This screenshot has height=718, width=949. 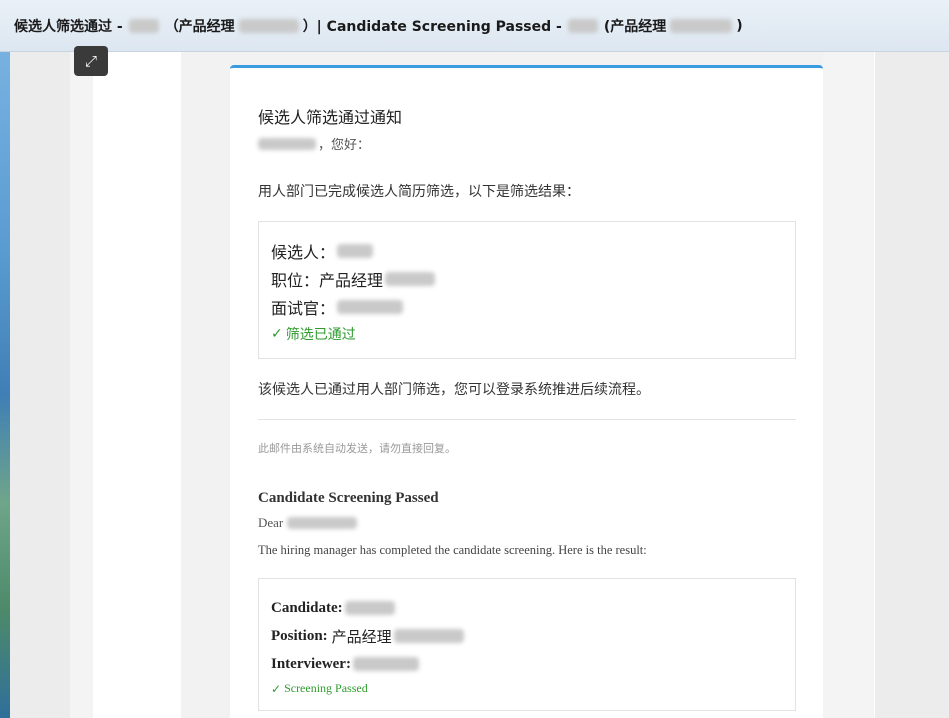 What do you see at coordinates (419, 192) in the screenshot?
I see `cn-intro: 用人部门已完成候选人简历筛选，以下是筛选结果：` at bounding box center [419, 192].